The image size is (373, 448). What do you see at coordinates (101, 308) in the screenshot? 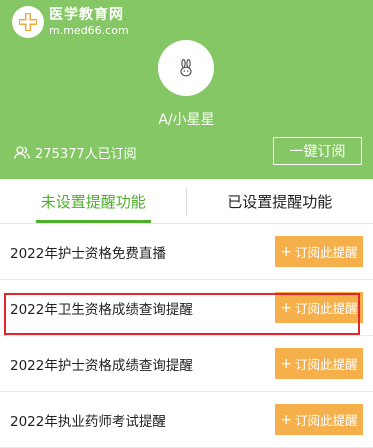
I see `reminder-title: 2022年卫生资格成绩查询提醒` at bounding box center [101, 308].